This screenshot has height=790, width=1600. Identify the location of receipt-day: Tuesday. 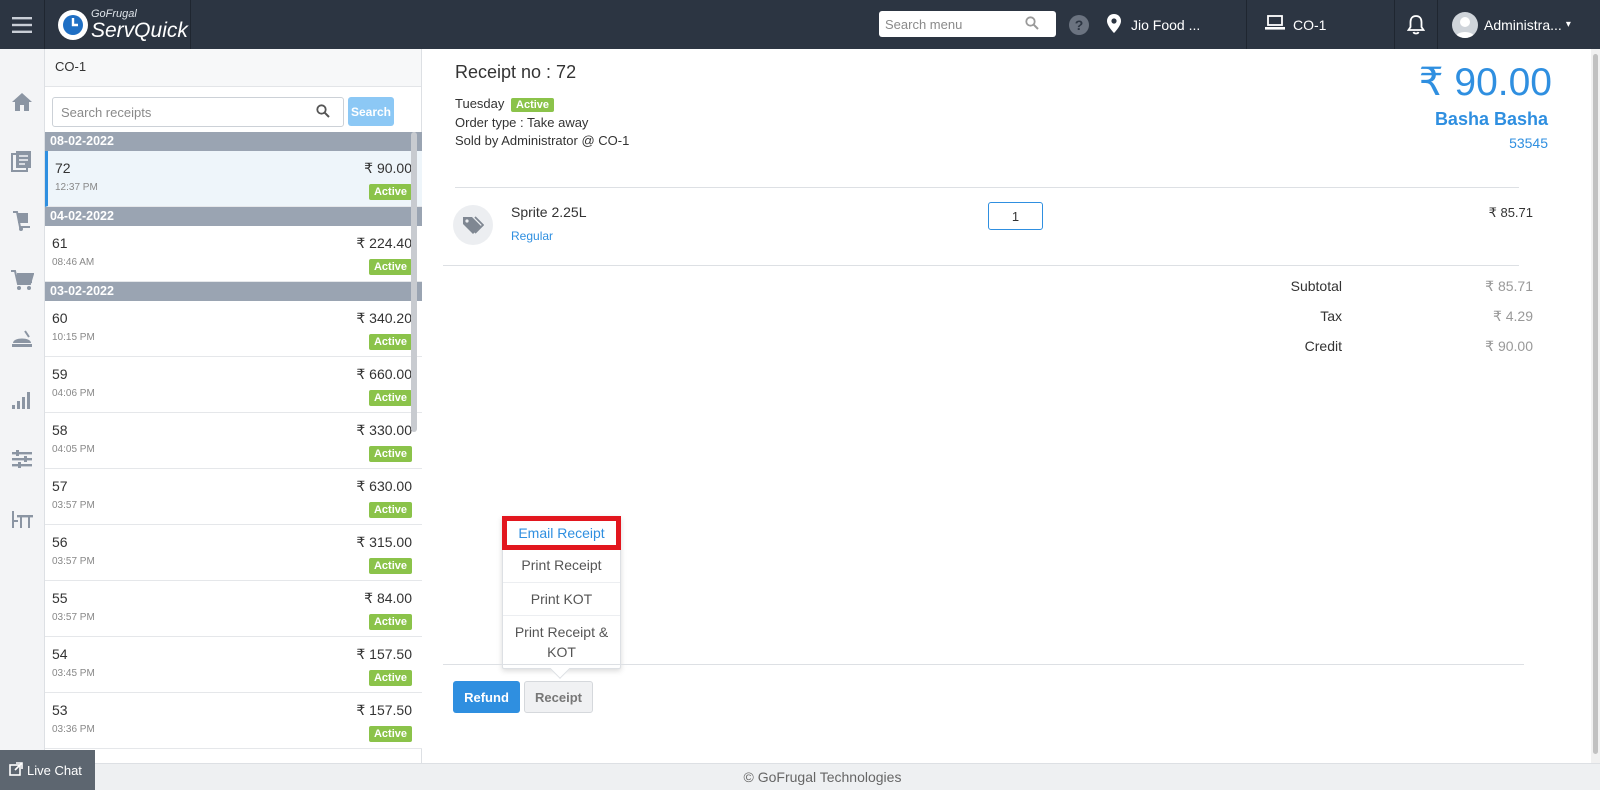
(480, 103).